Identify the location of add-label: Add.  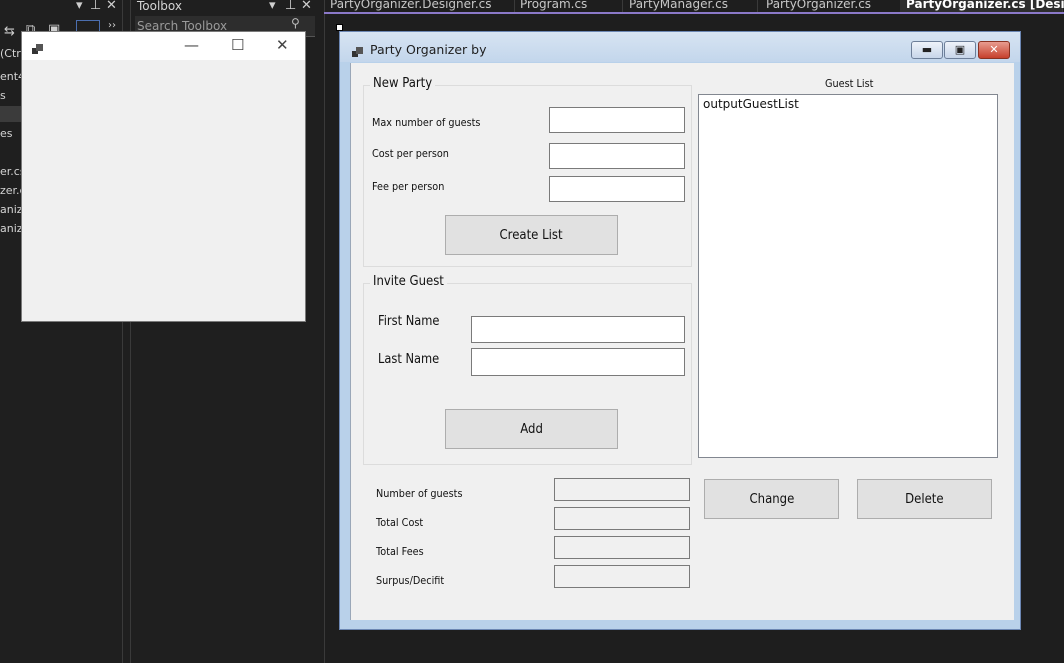
(531, 429).